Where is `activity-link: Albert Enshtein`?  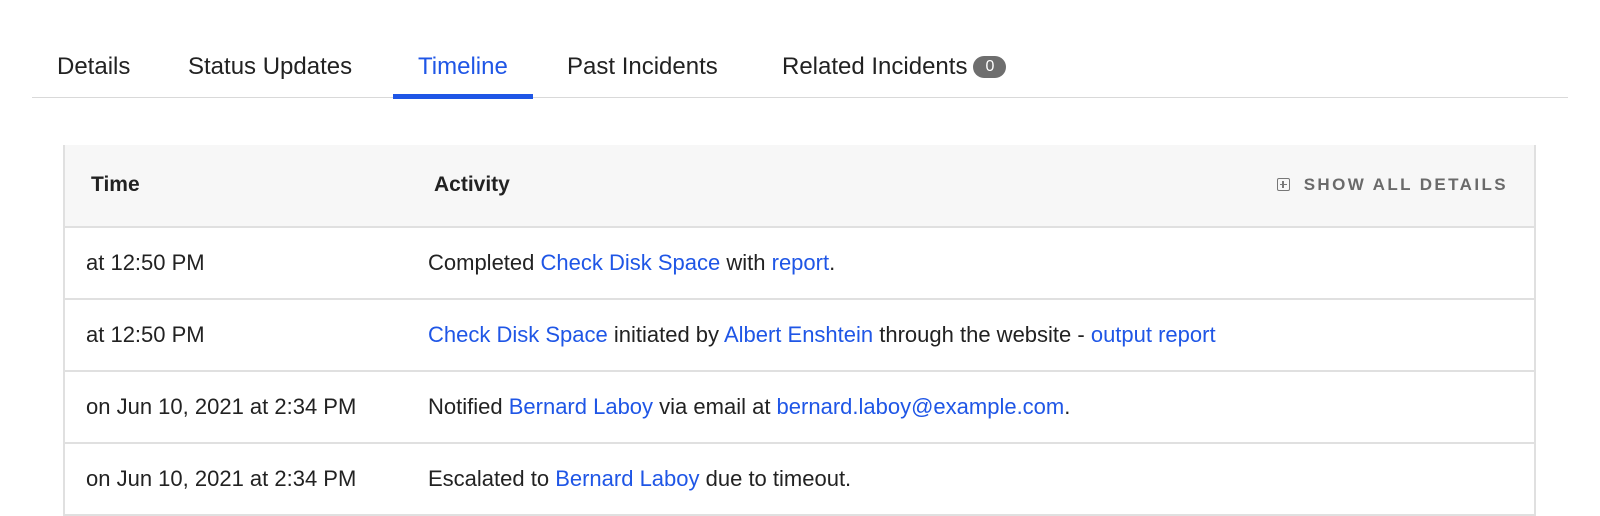
activity-link: Albert Enshtein is located at coordinates (798, 334).